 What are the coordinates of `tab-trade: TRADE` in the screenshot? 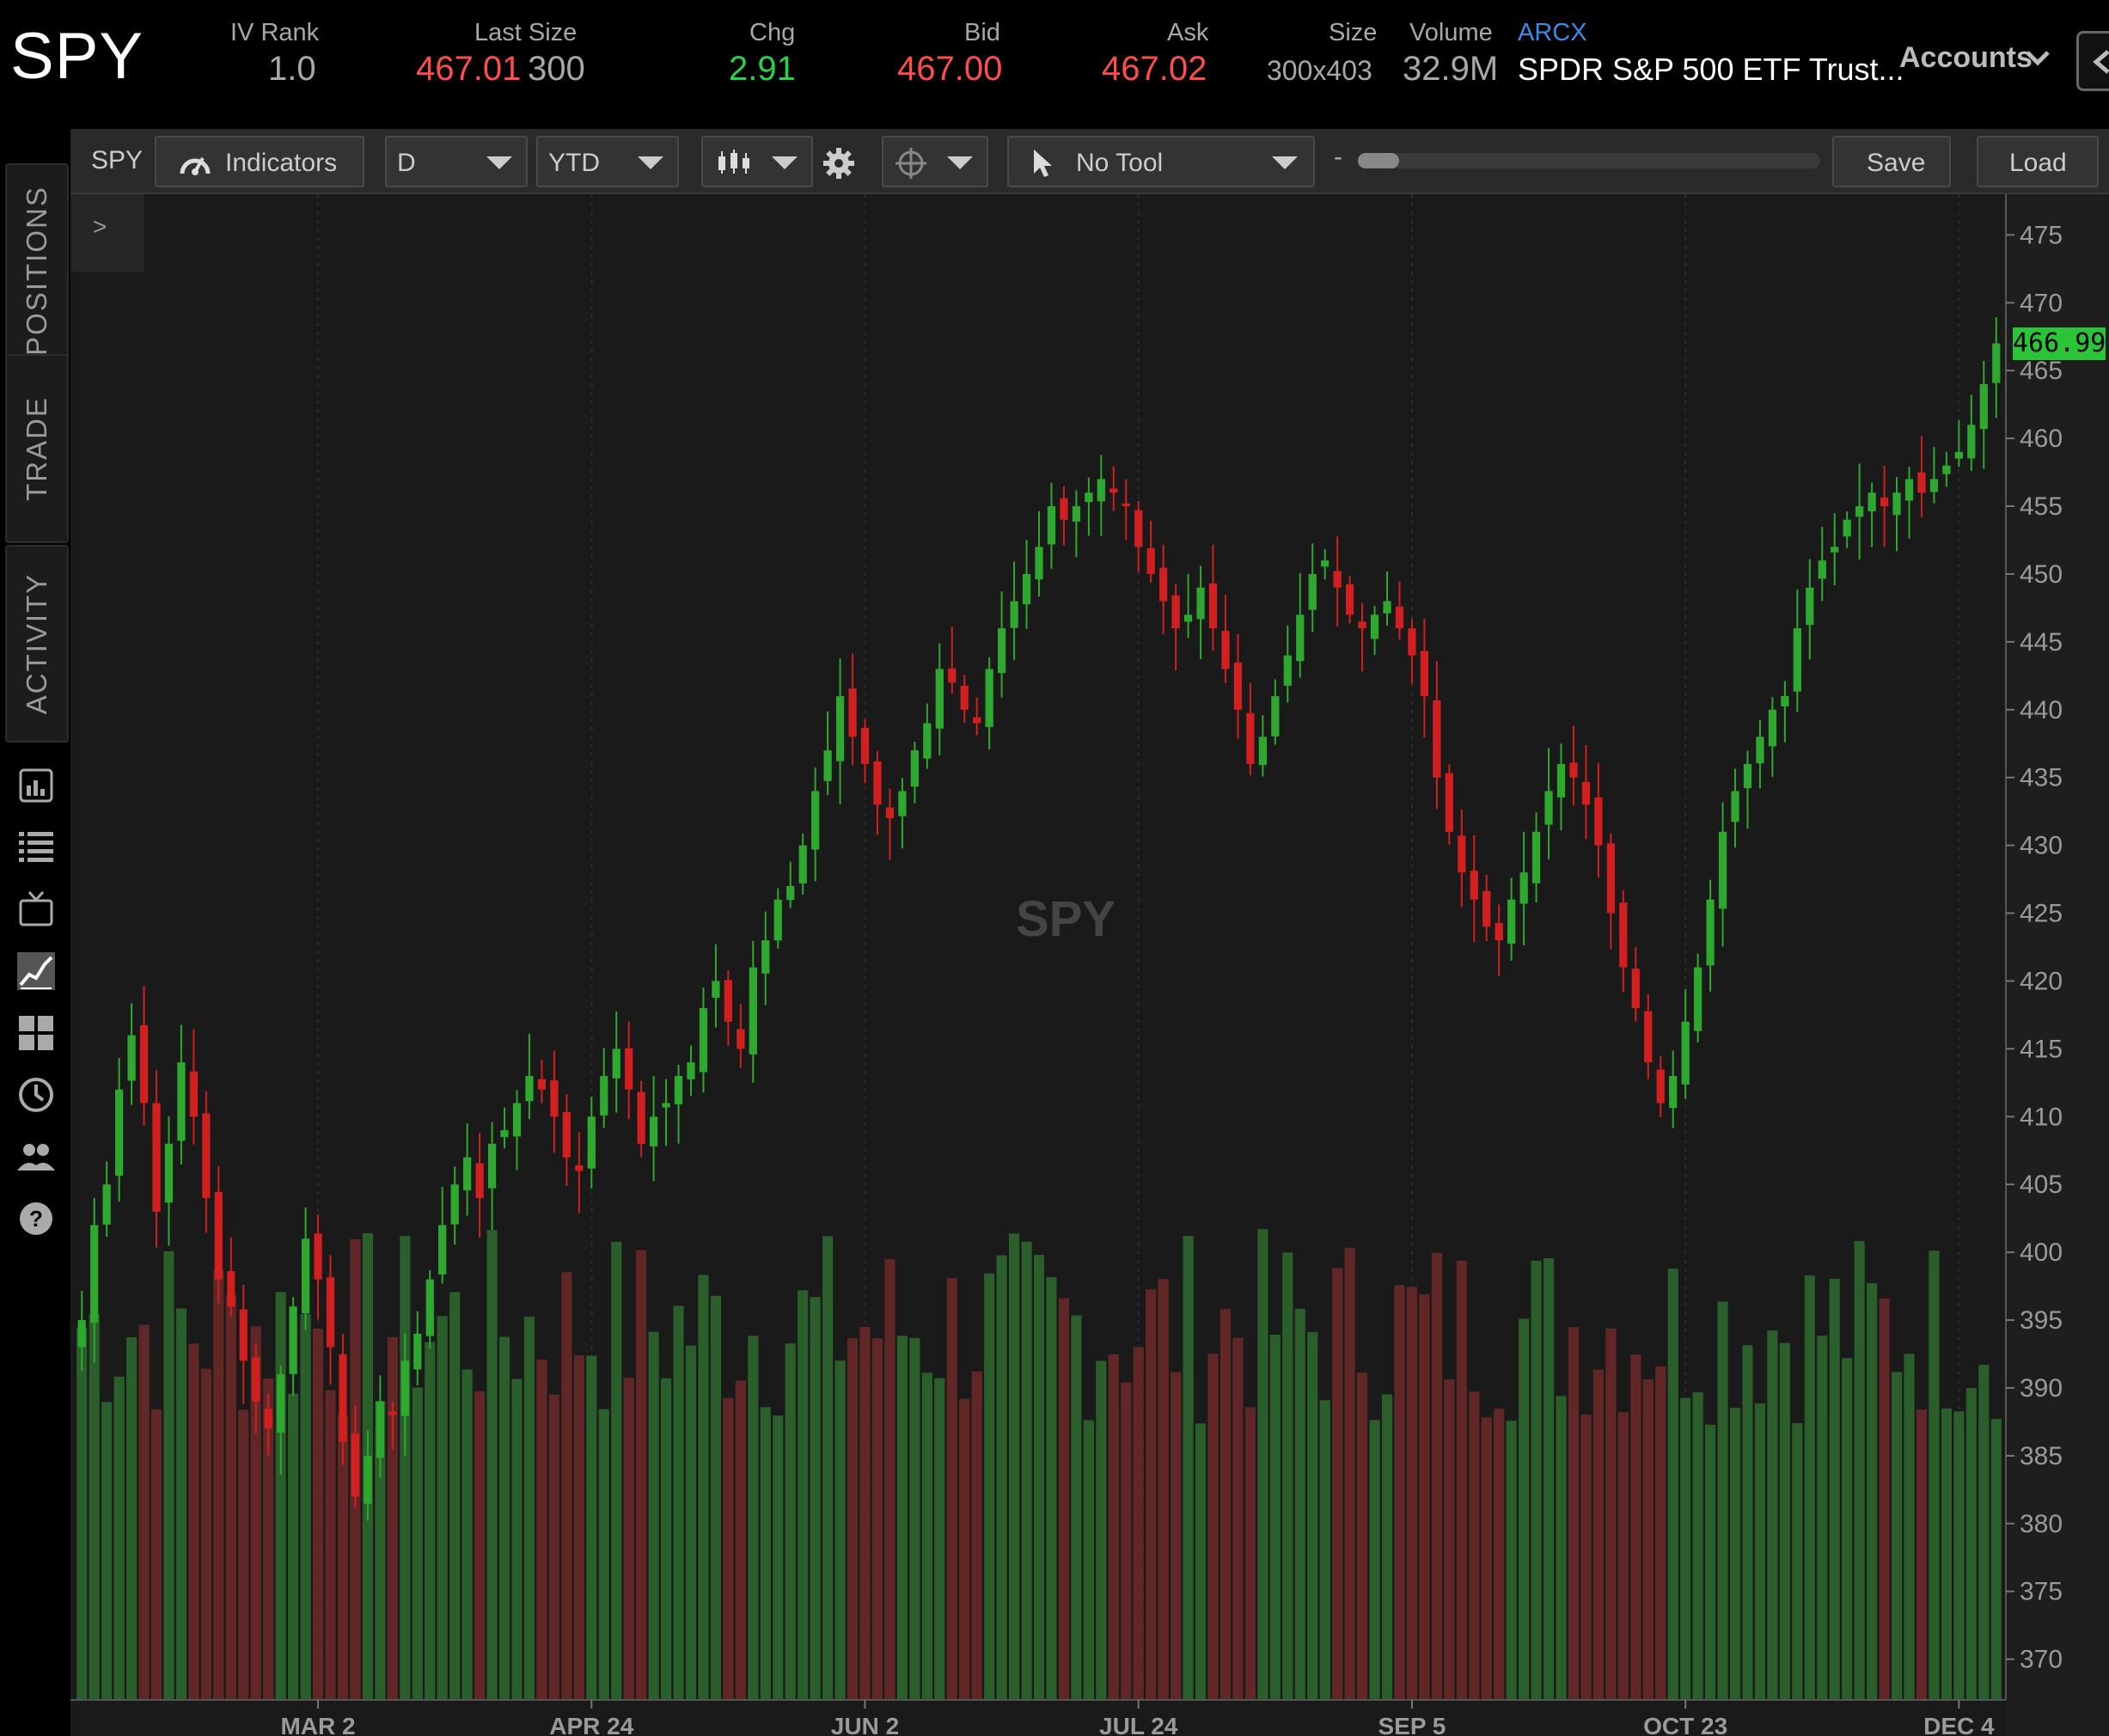 It's located at (37, 448).